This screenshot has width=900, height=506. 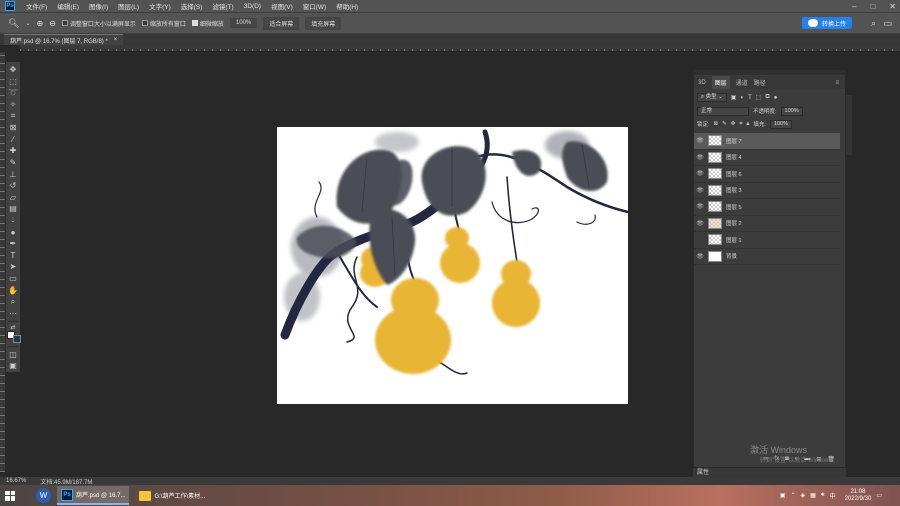 I want to click on layer-row: 👁︎ 图层 4, so click(x=767, y=158).